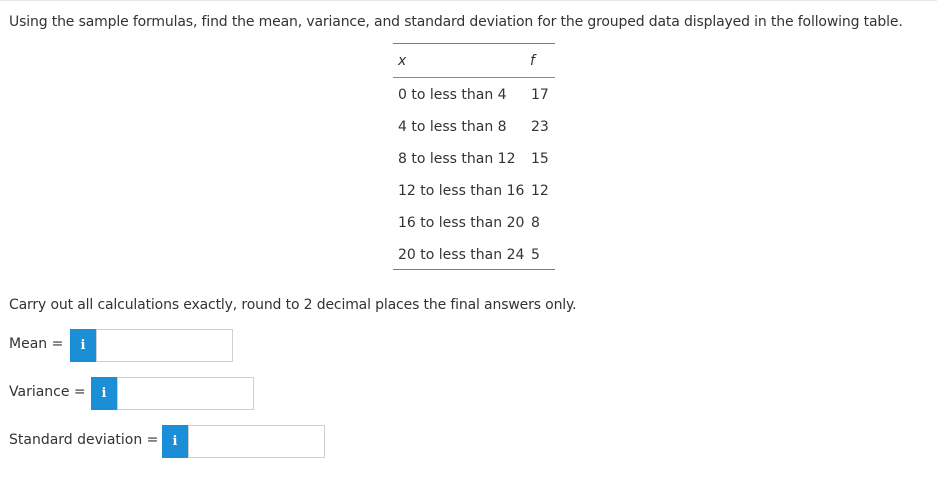  What do you see at coordinates (540, 95) in the screenshot?
I see `frequency-cell: 17` at bounding box center [540, 95].